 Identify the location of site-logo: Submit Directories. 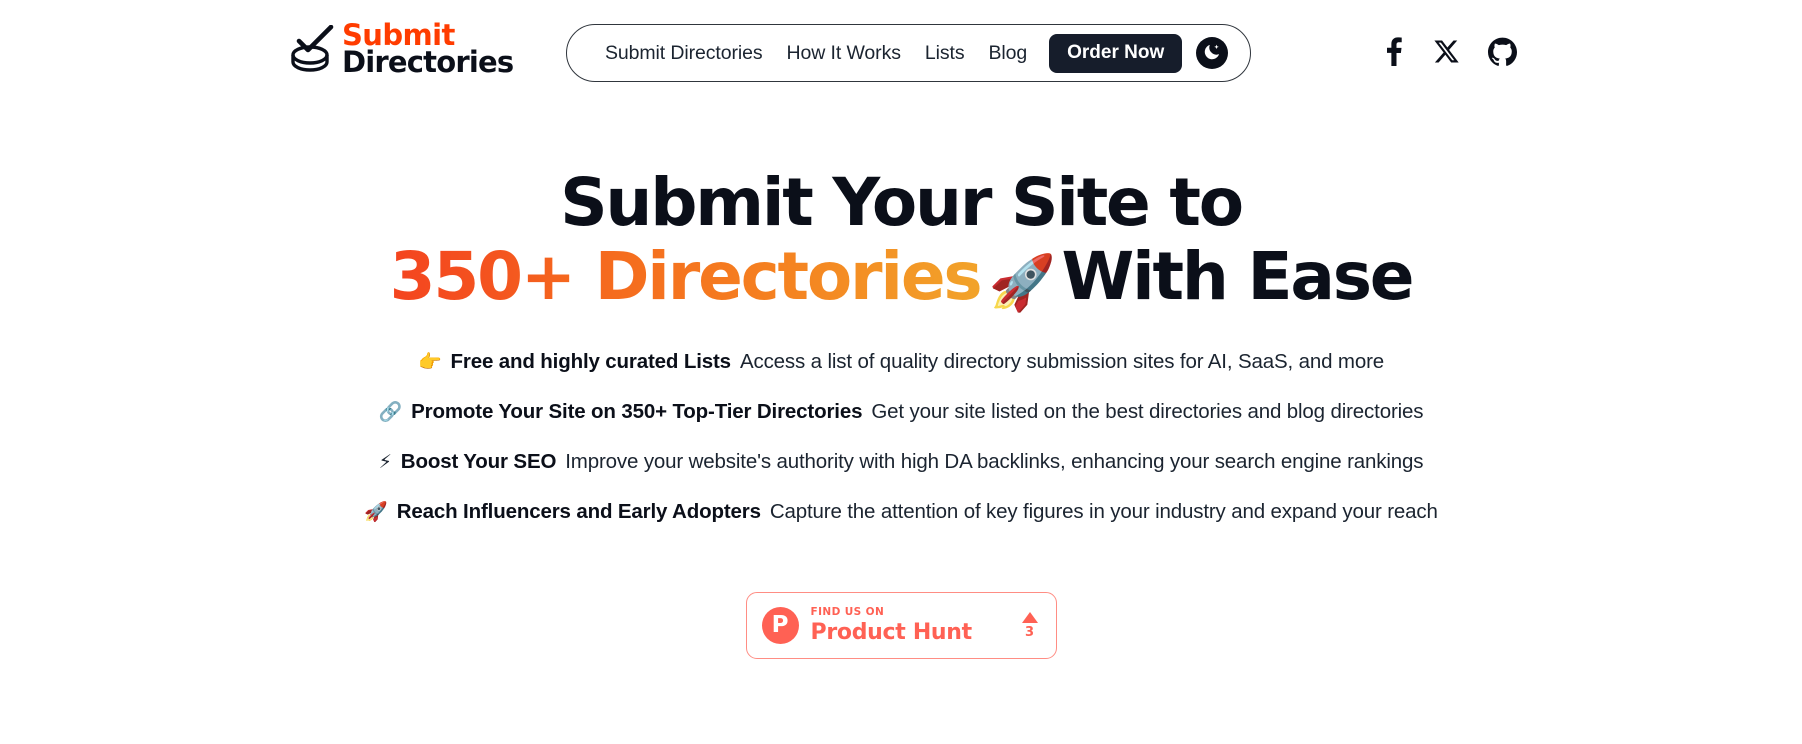
(402, 50).